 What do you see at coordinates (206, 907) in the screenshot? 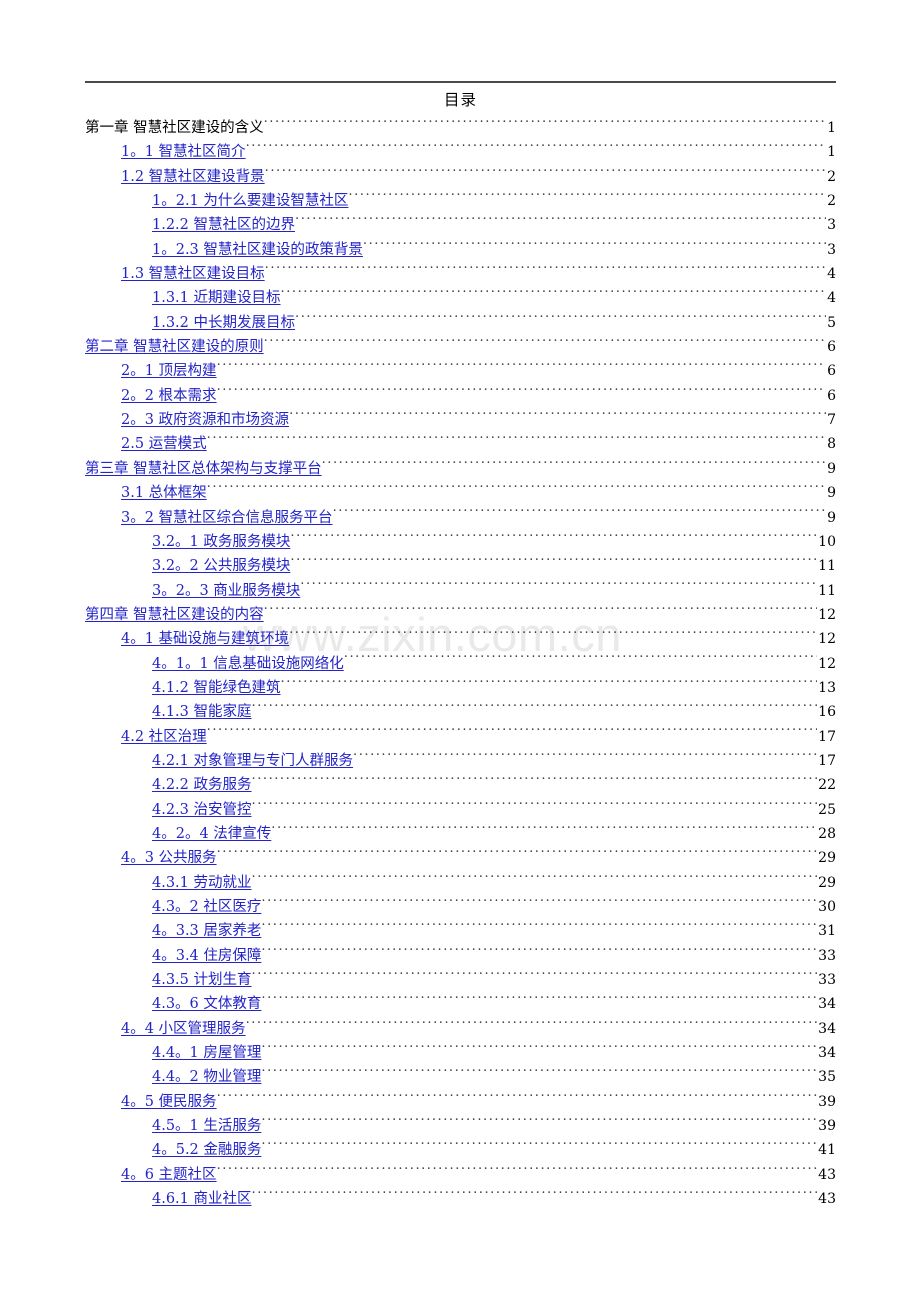
I see `toc-entry-label: 4.3。2 社区医疗` at bounding box center [206, 907].